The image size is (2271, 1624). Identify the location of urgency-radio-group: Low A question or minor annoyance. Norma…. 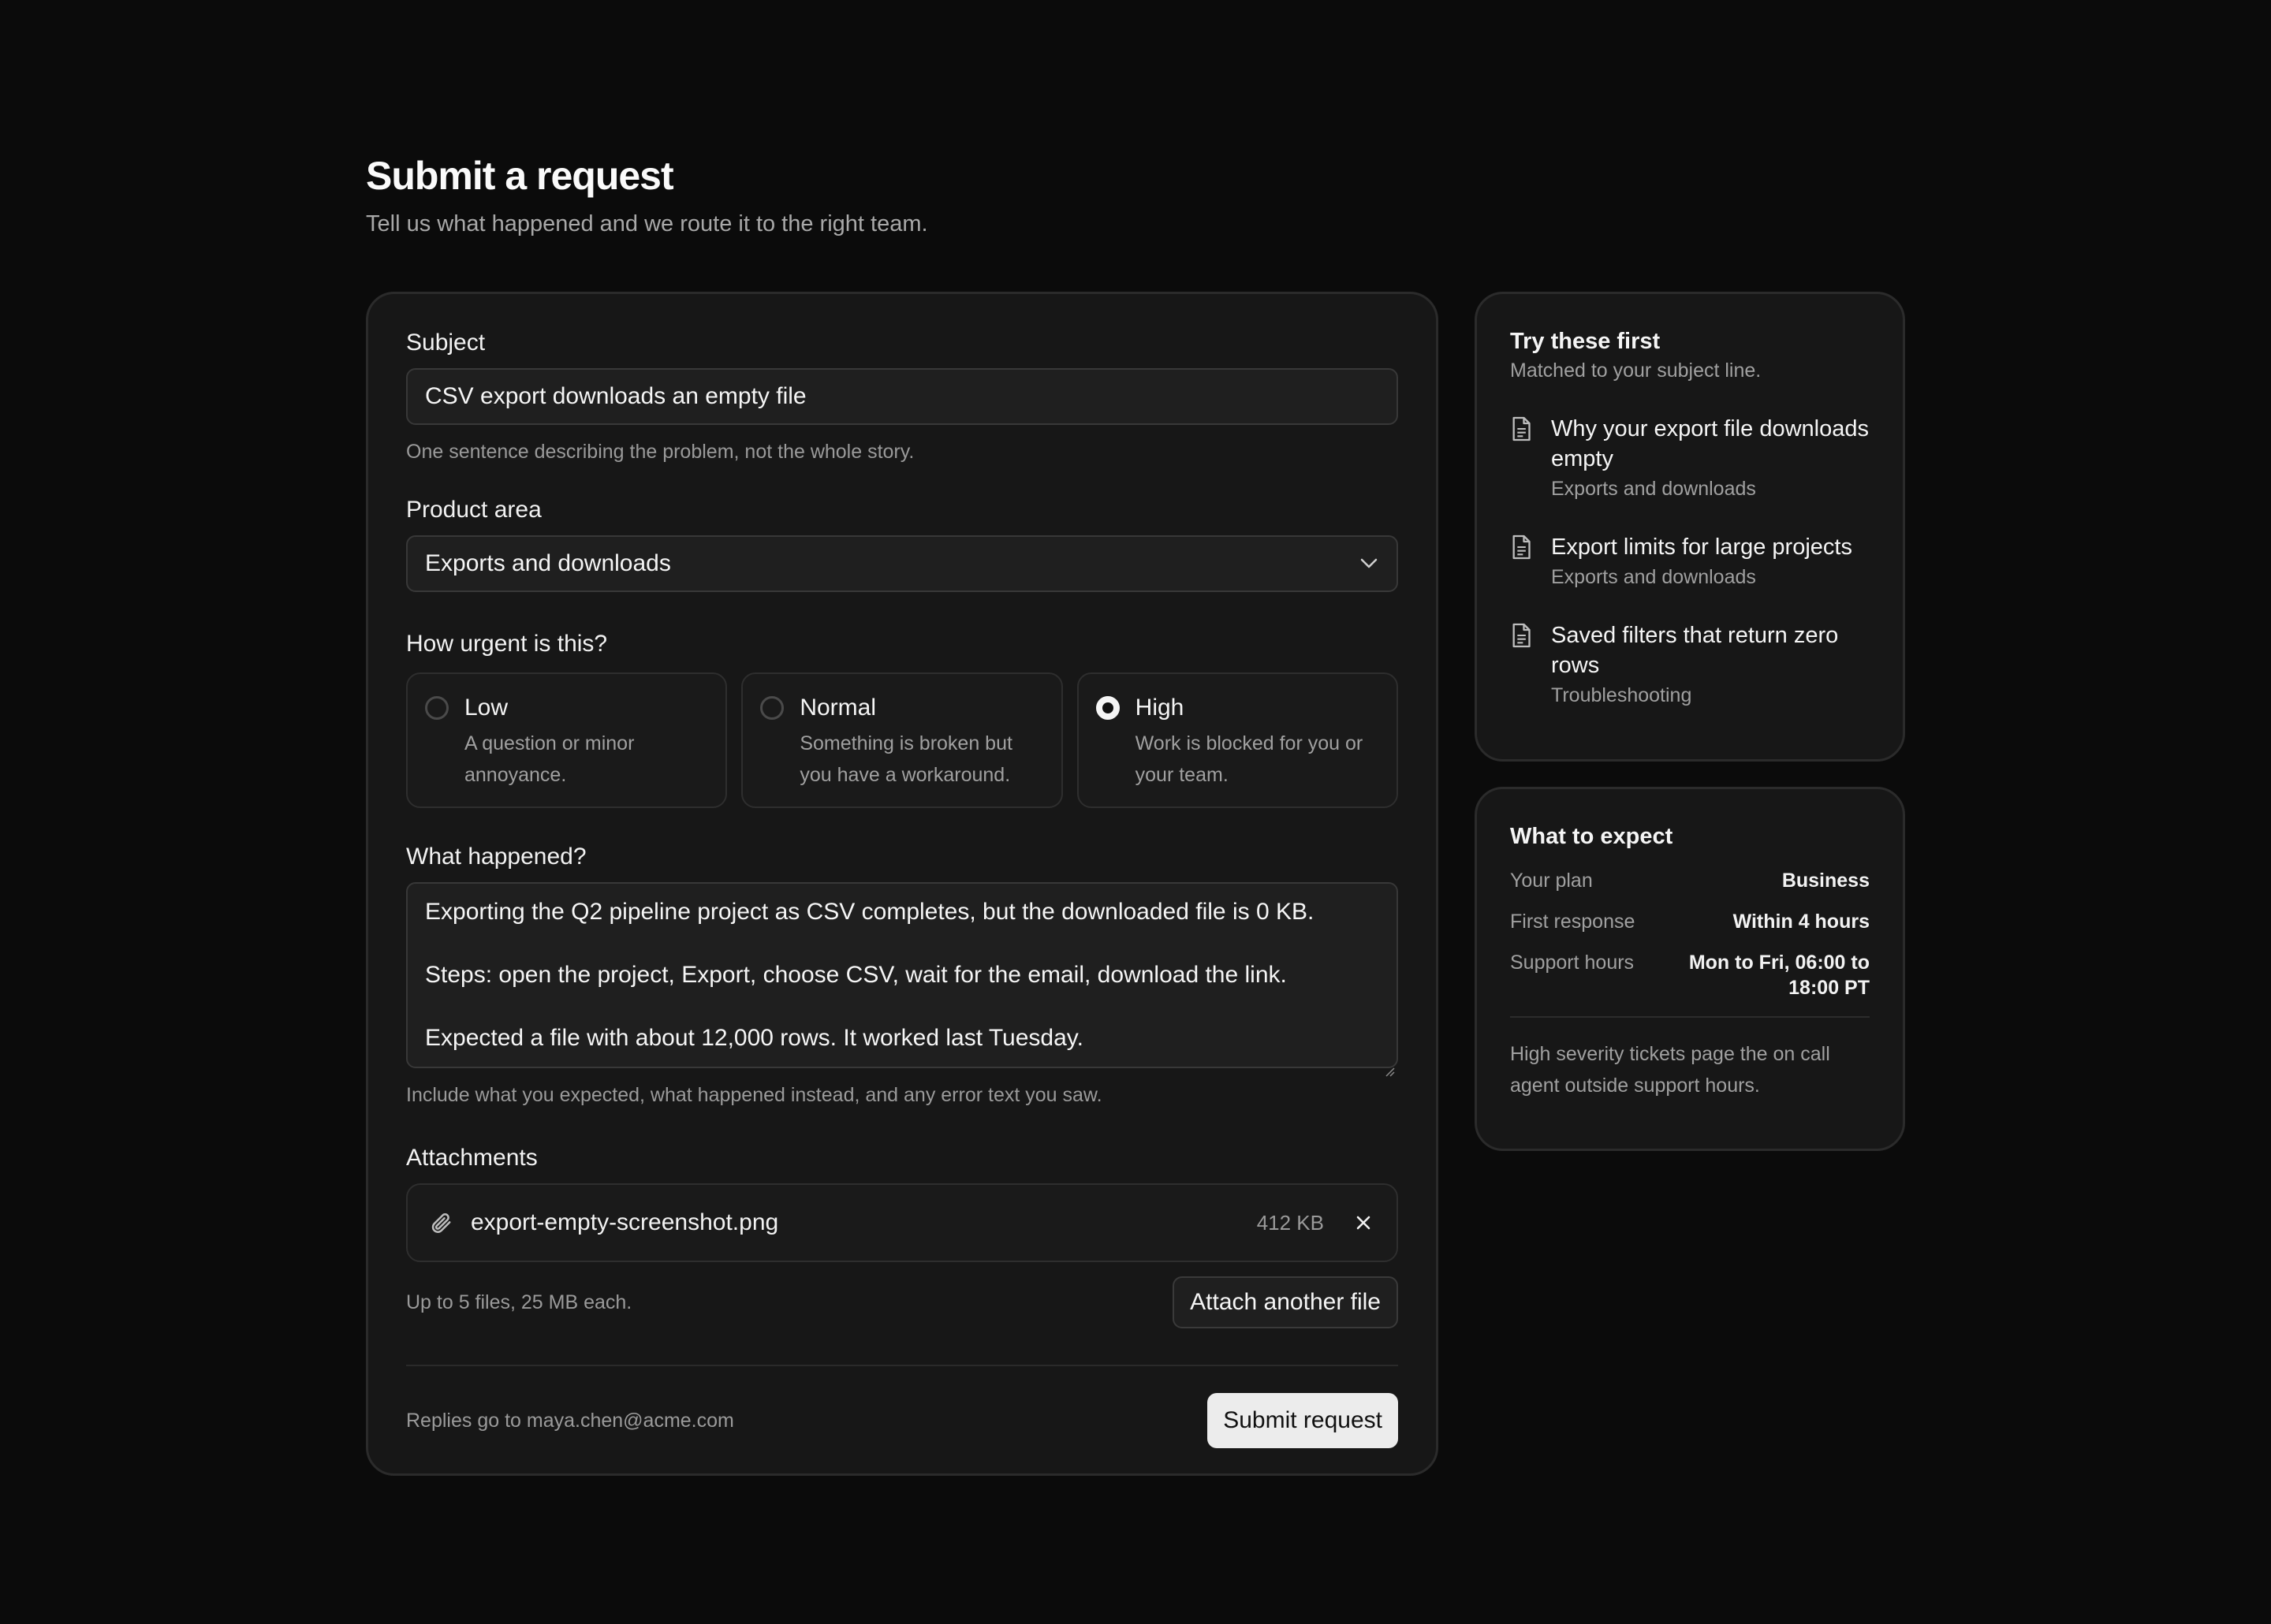
(902, 740).